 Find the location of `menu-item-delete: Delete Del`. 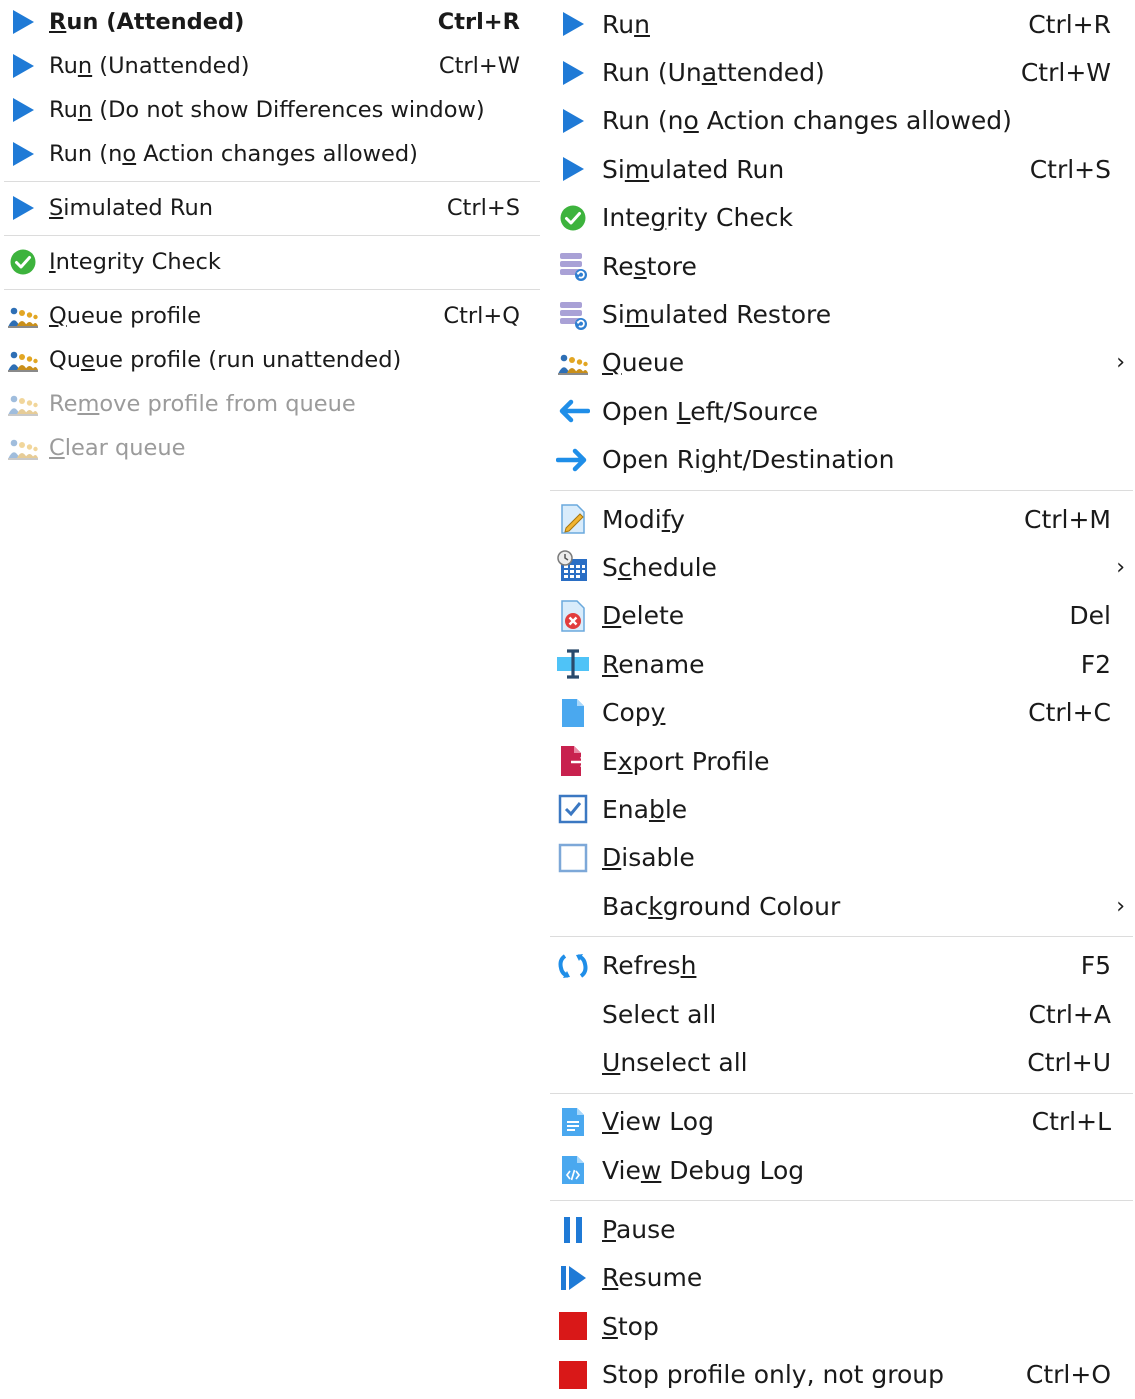

menu-item-delete: Delete Del is located at coordinates (841, 616).